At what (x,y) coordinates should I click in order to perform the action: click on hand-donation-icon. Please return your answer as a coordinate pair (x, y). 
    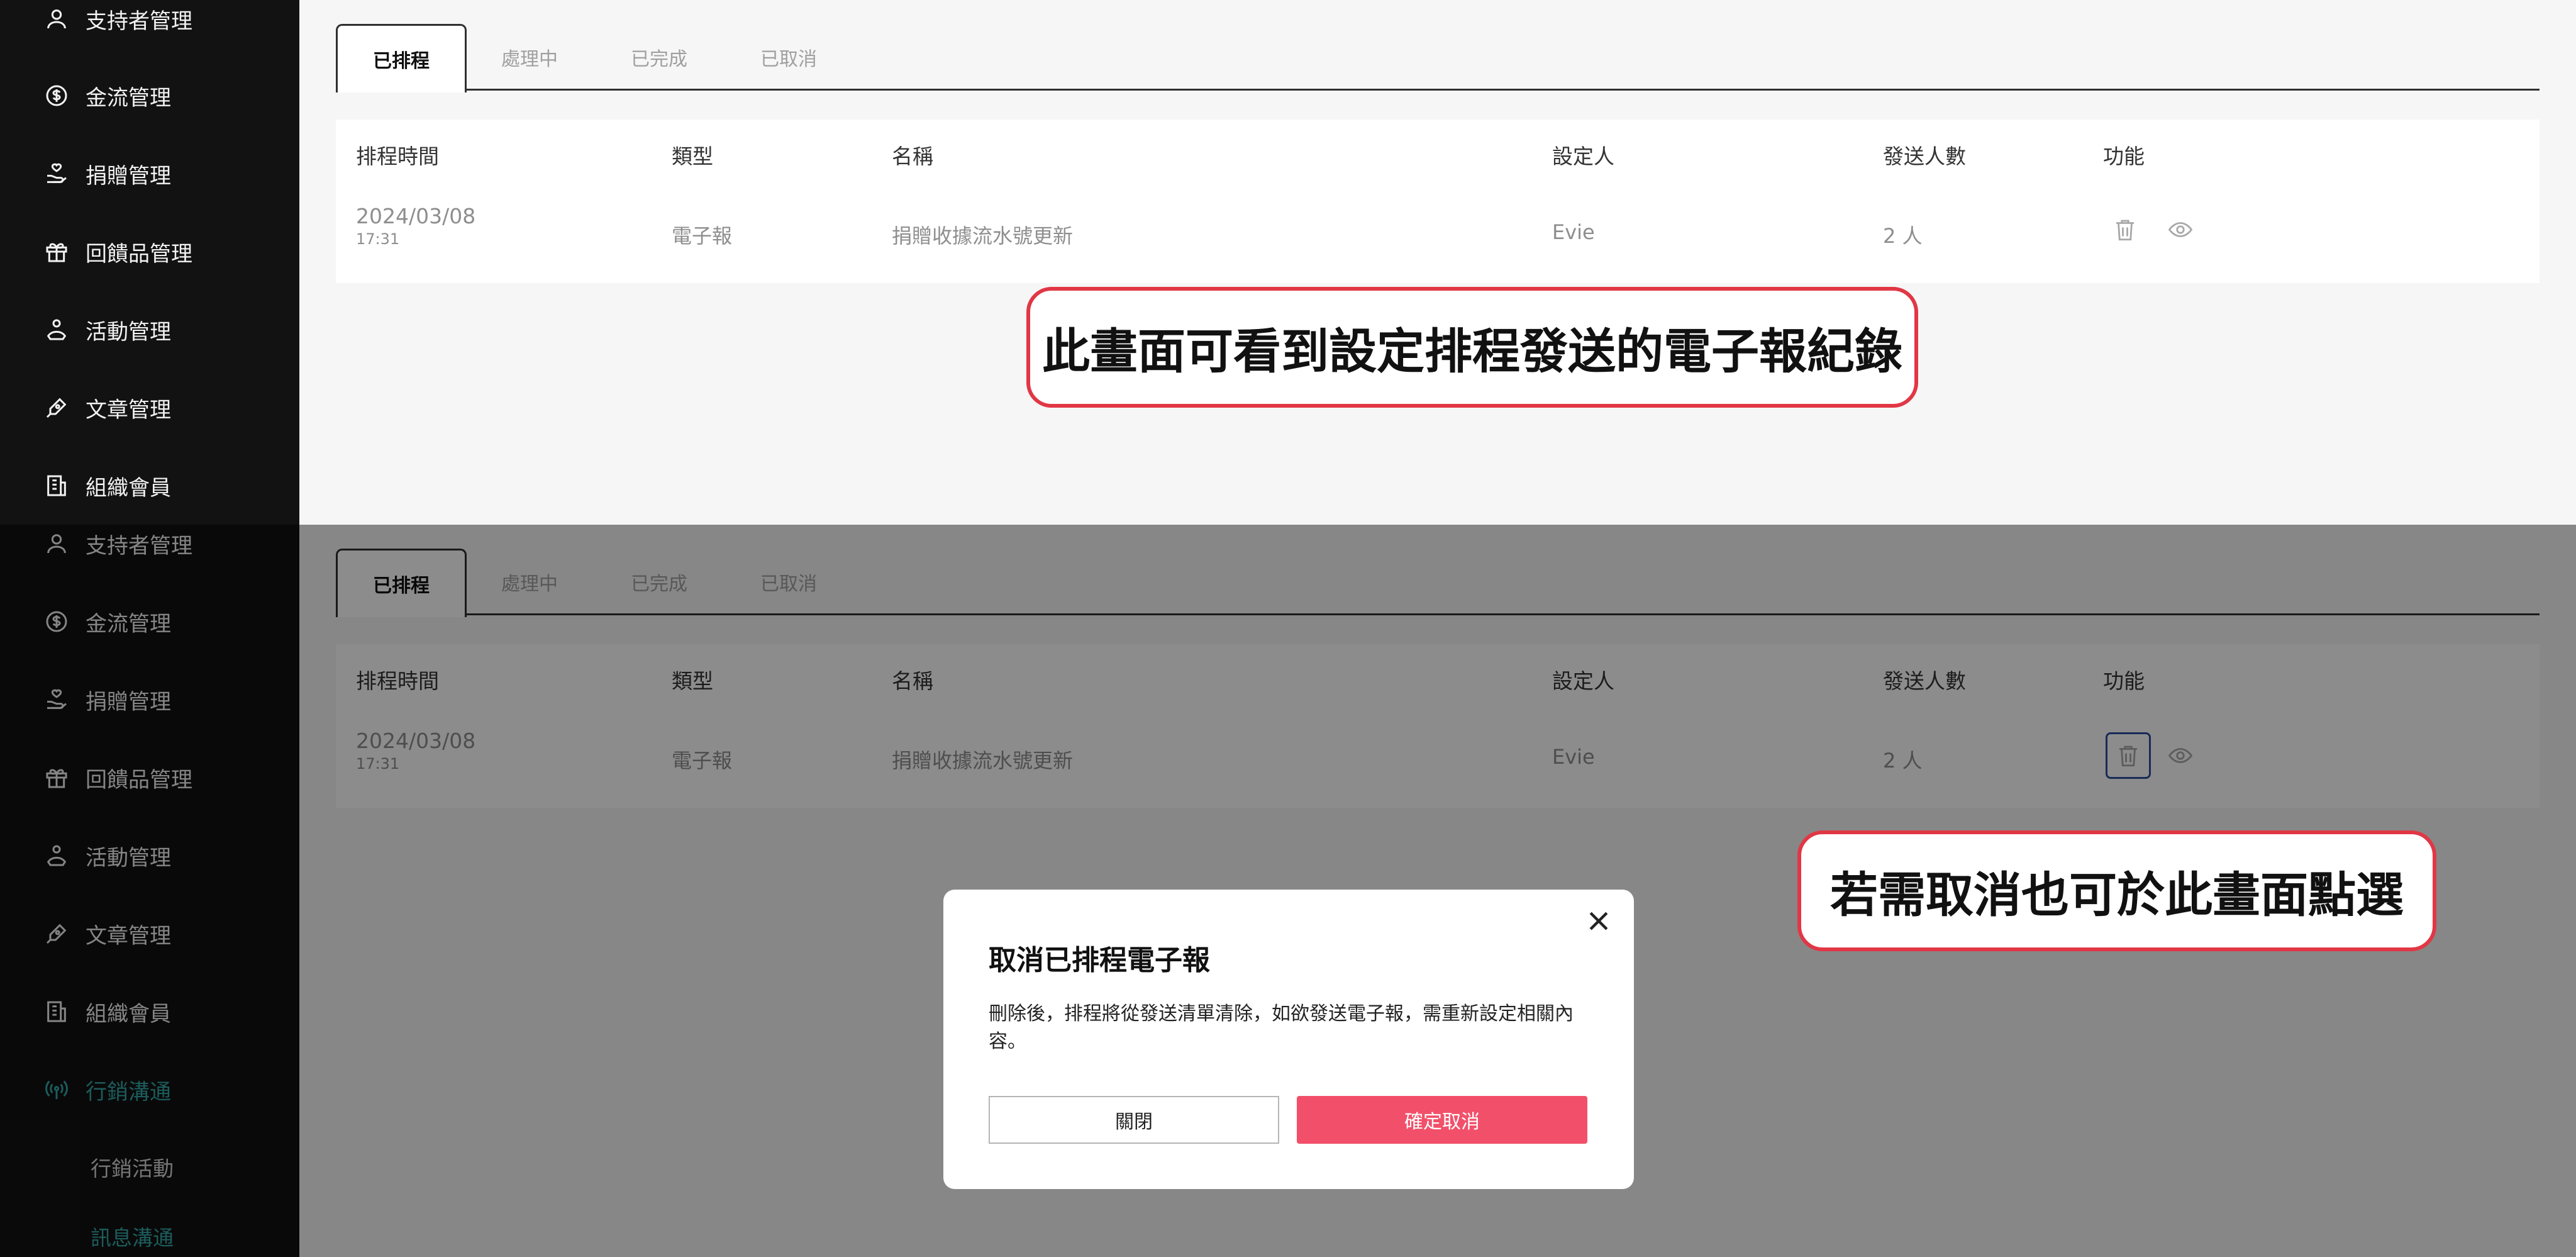
    Looking at the image, I should click on (57, 173).